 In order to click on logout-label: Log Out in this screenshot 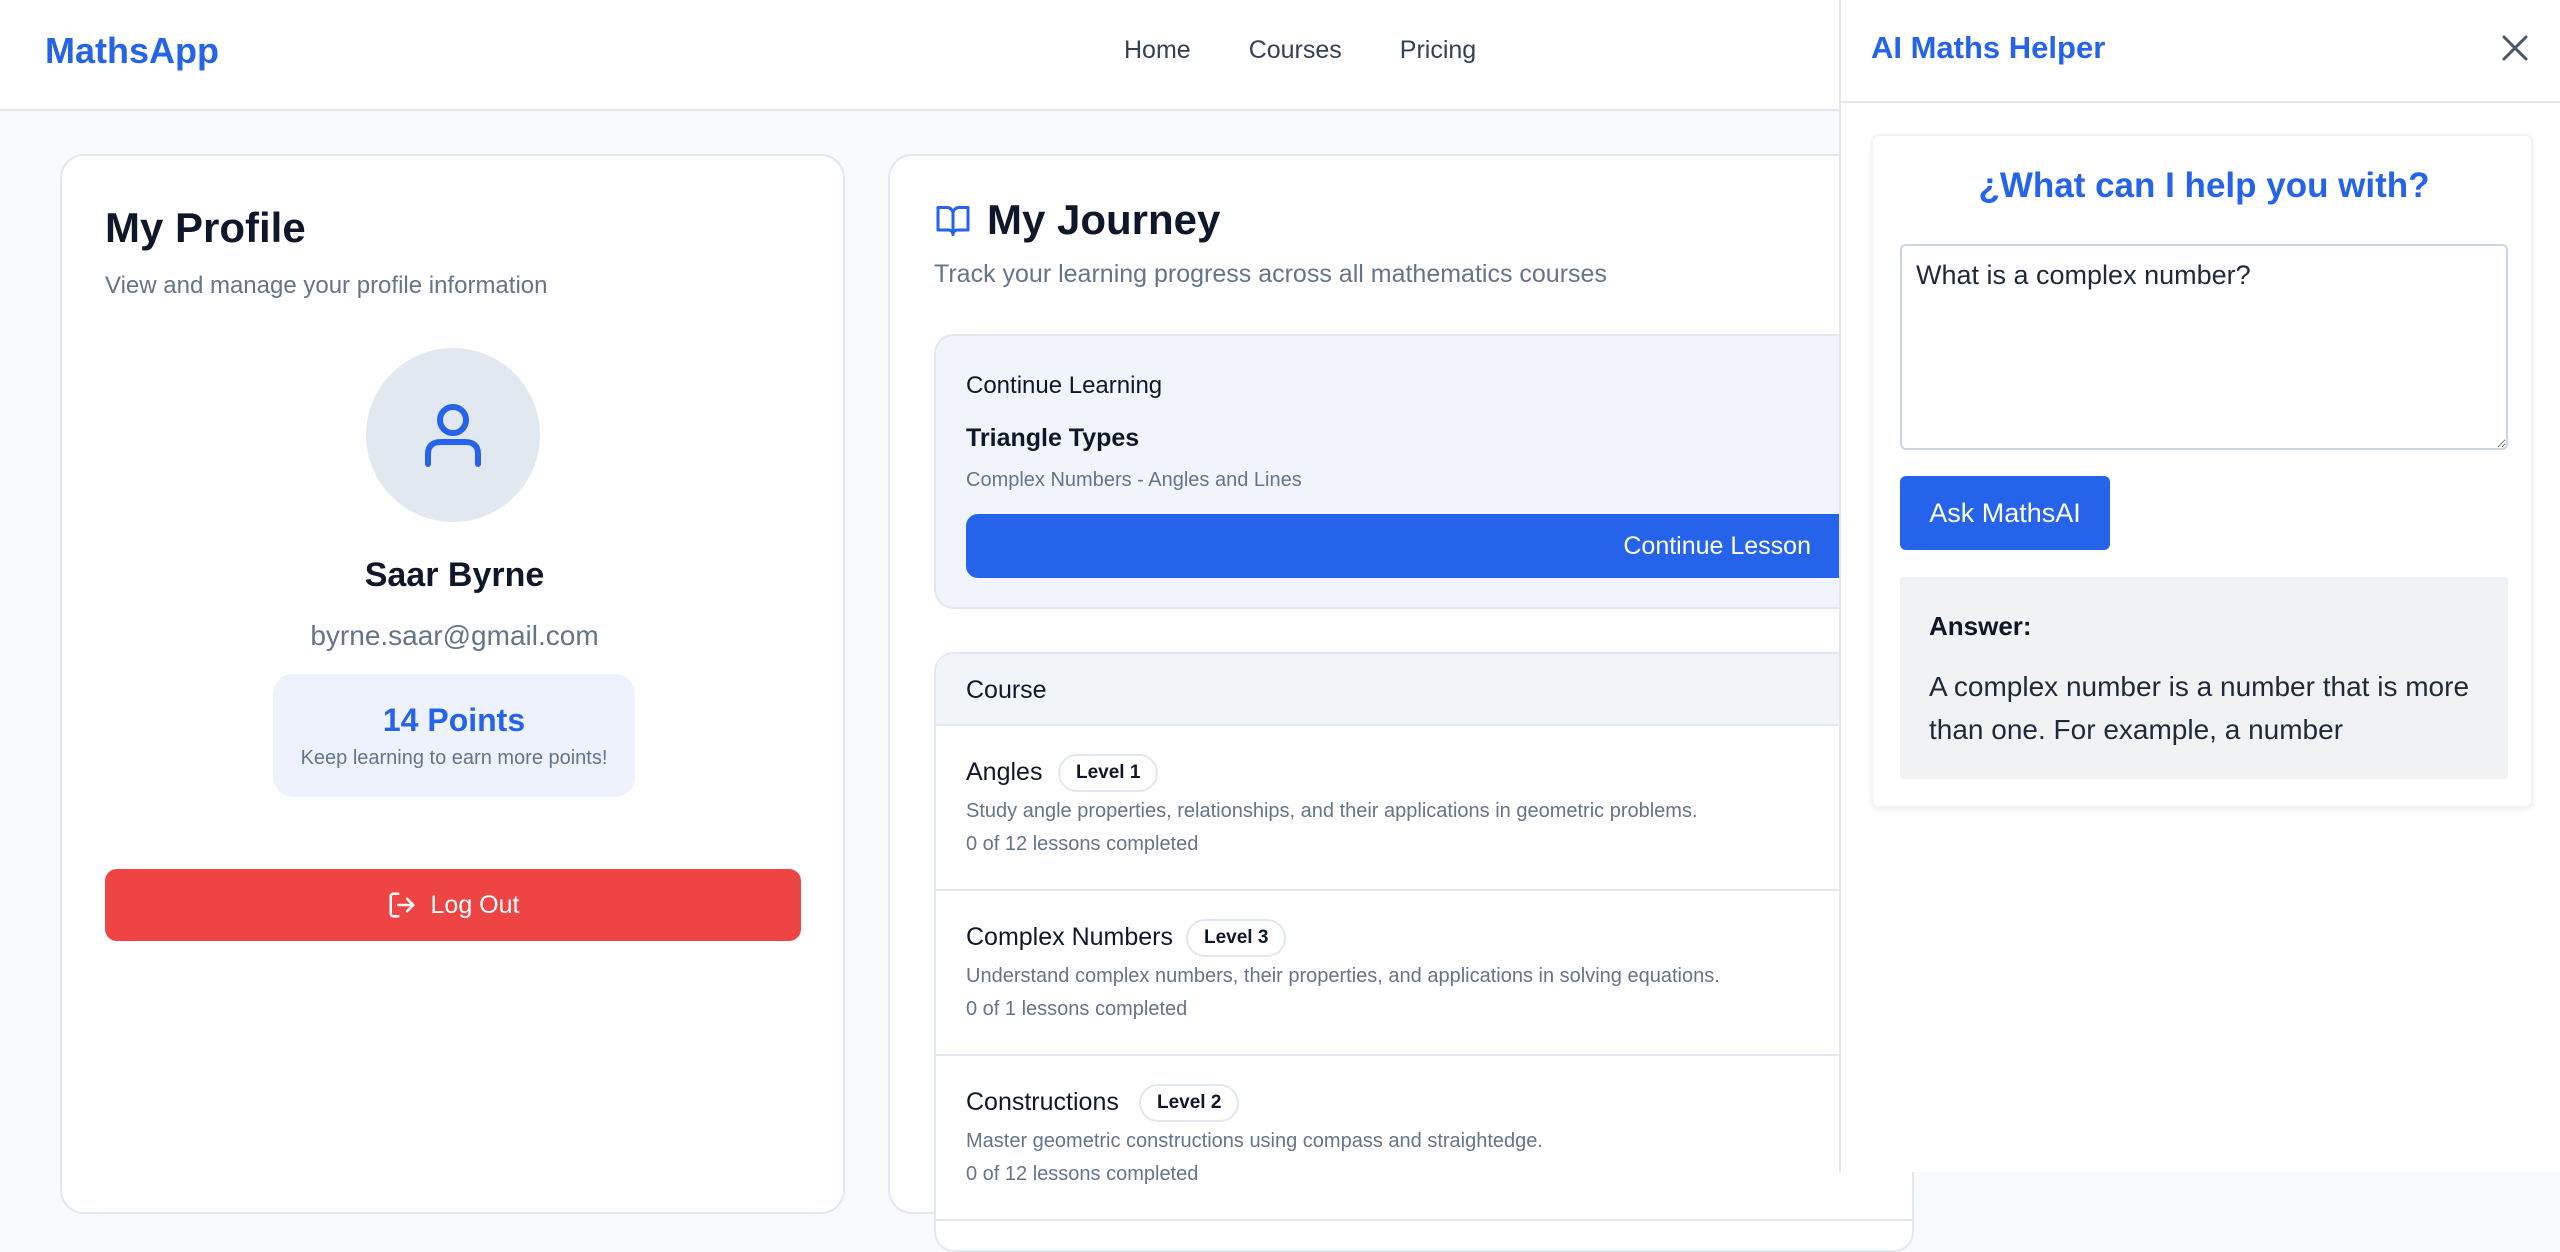, I will do `click(475, 904)`.